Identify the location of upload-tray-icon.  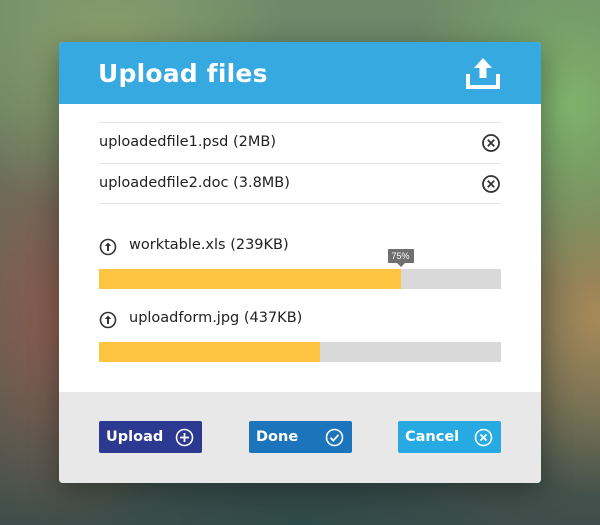
(483, 73).